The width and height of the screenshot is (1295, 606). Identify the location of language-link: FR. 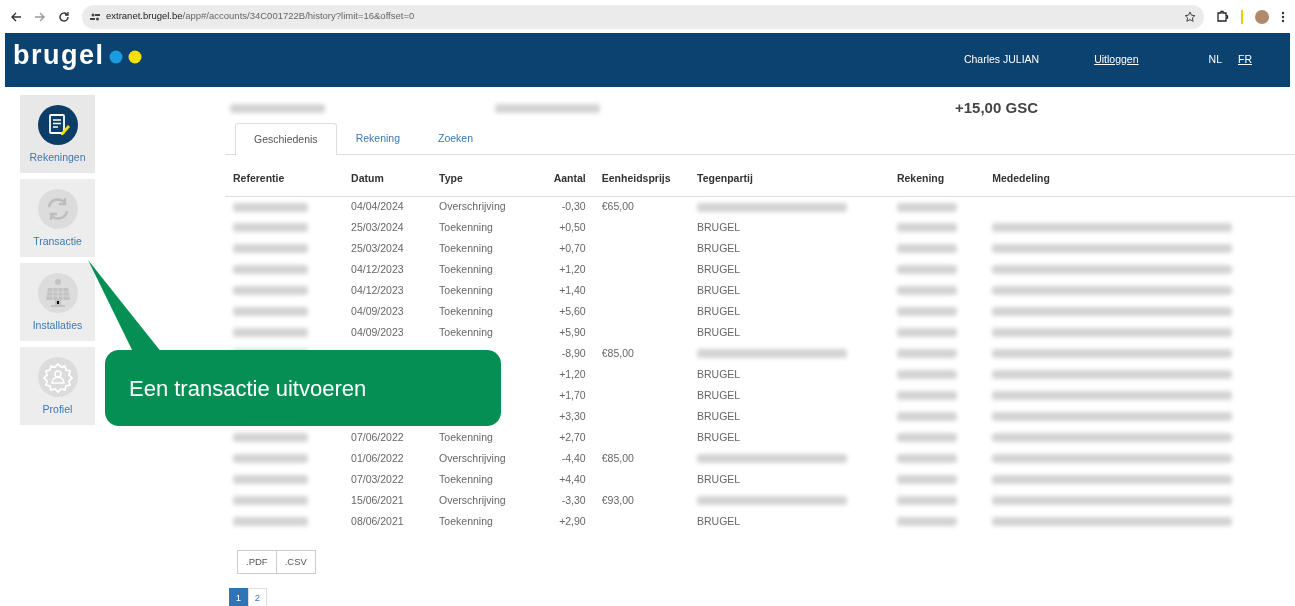
(1245, 60).